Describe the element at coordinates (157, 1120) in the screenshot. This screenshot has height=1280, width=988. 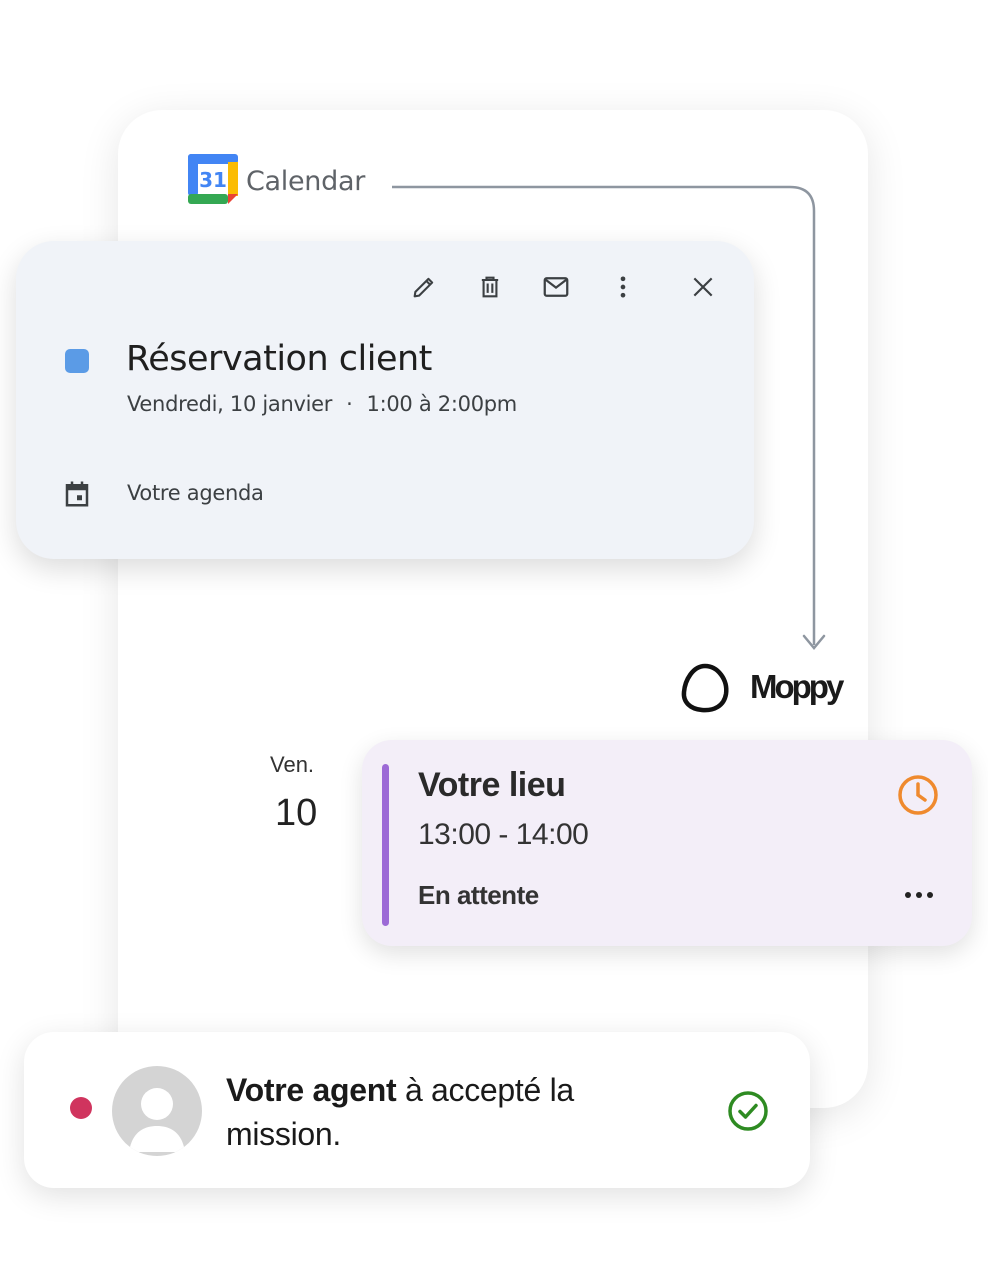
I see `user-placeholder-icon` at that location.